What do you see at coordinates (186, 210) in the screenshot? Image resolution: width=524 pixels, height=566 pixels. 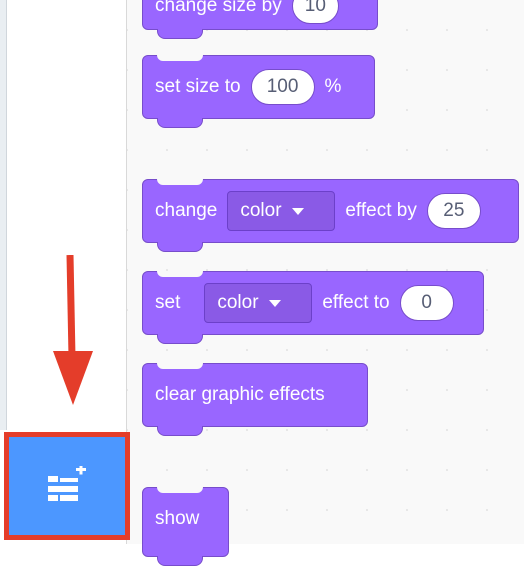 I see `block-label: change` at bounding box center [186, 210].